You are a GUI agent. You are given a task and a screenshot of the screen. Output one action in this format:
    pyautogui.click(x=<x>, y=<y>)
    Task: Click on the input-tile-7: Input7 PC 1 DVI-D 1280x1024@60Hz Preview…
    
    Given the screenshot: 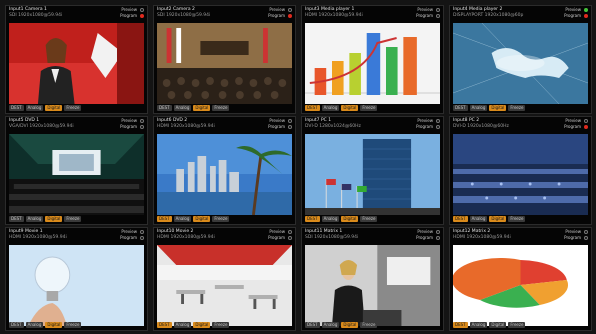 What is the action you would take?
    pyautogui.click(x=372, y=170)
    